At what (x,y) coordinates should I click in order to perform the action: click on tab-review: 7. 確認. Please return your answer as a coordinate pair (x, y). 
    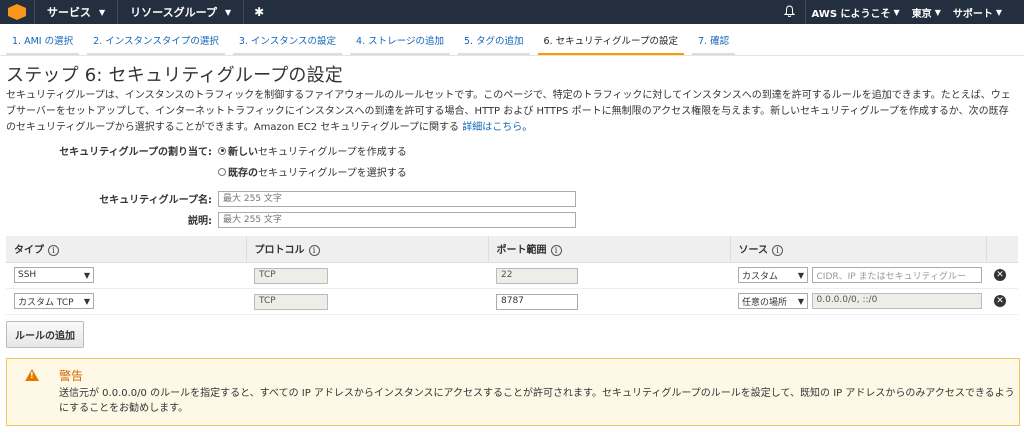
    Looking at the image, I should click on (714, 40).